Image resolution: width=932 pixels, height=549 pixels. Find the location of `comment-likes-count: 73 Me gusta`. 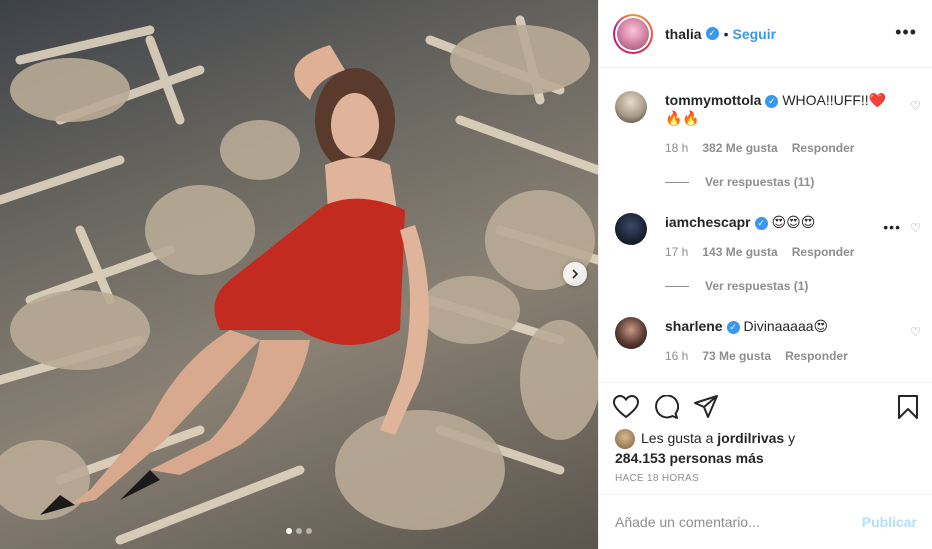

comment-likes-count: 73 Me gusta is located at coordinates (736, 356).